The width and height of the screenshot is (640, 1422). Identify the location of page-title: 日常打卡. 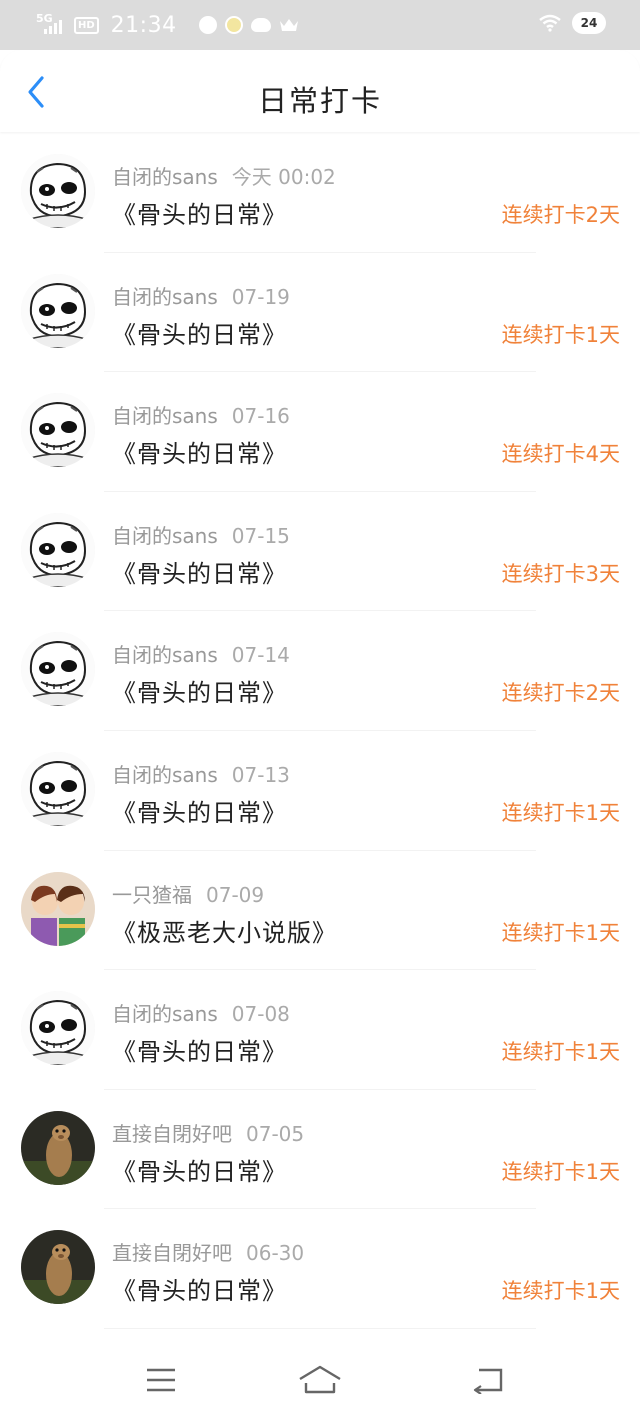
(319, 101).